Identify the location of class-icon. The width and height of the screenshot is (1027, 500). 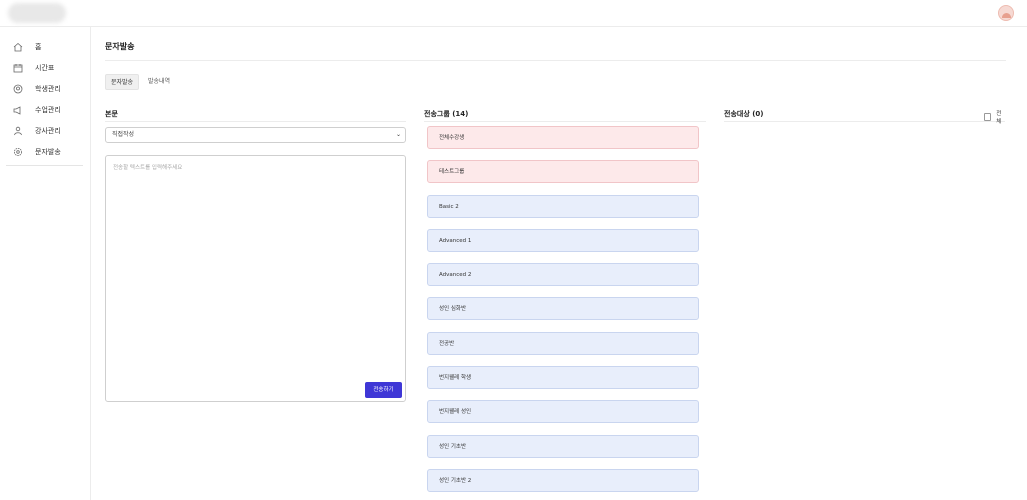
(17, 109).